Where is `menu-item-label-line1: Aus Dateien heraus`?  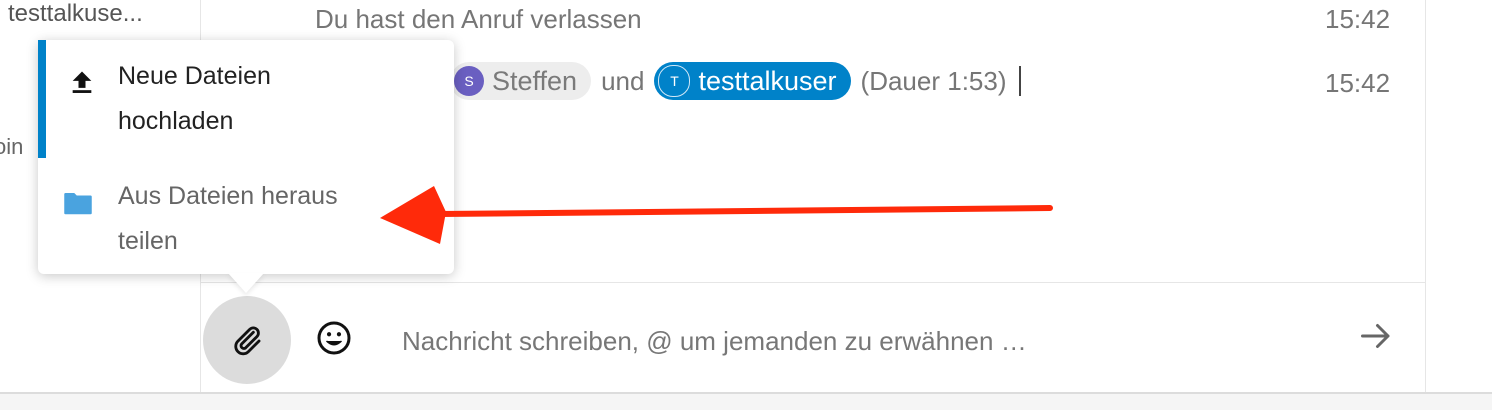
menu-item-label-line1: Aus Dateien heraus is located at coordinates (228, 196).